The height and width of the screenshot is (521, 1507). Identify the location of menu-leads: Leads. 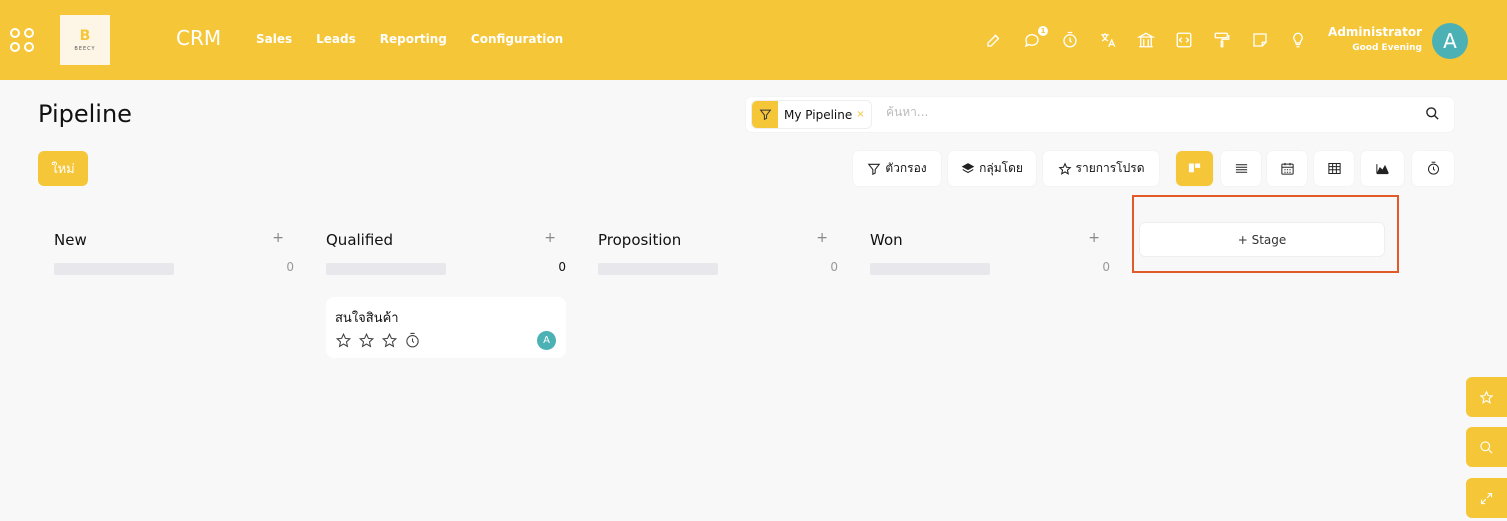
(336, 39).